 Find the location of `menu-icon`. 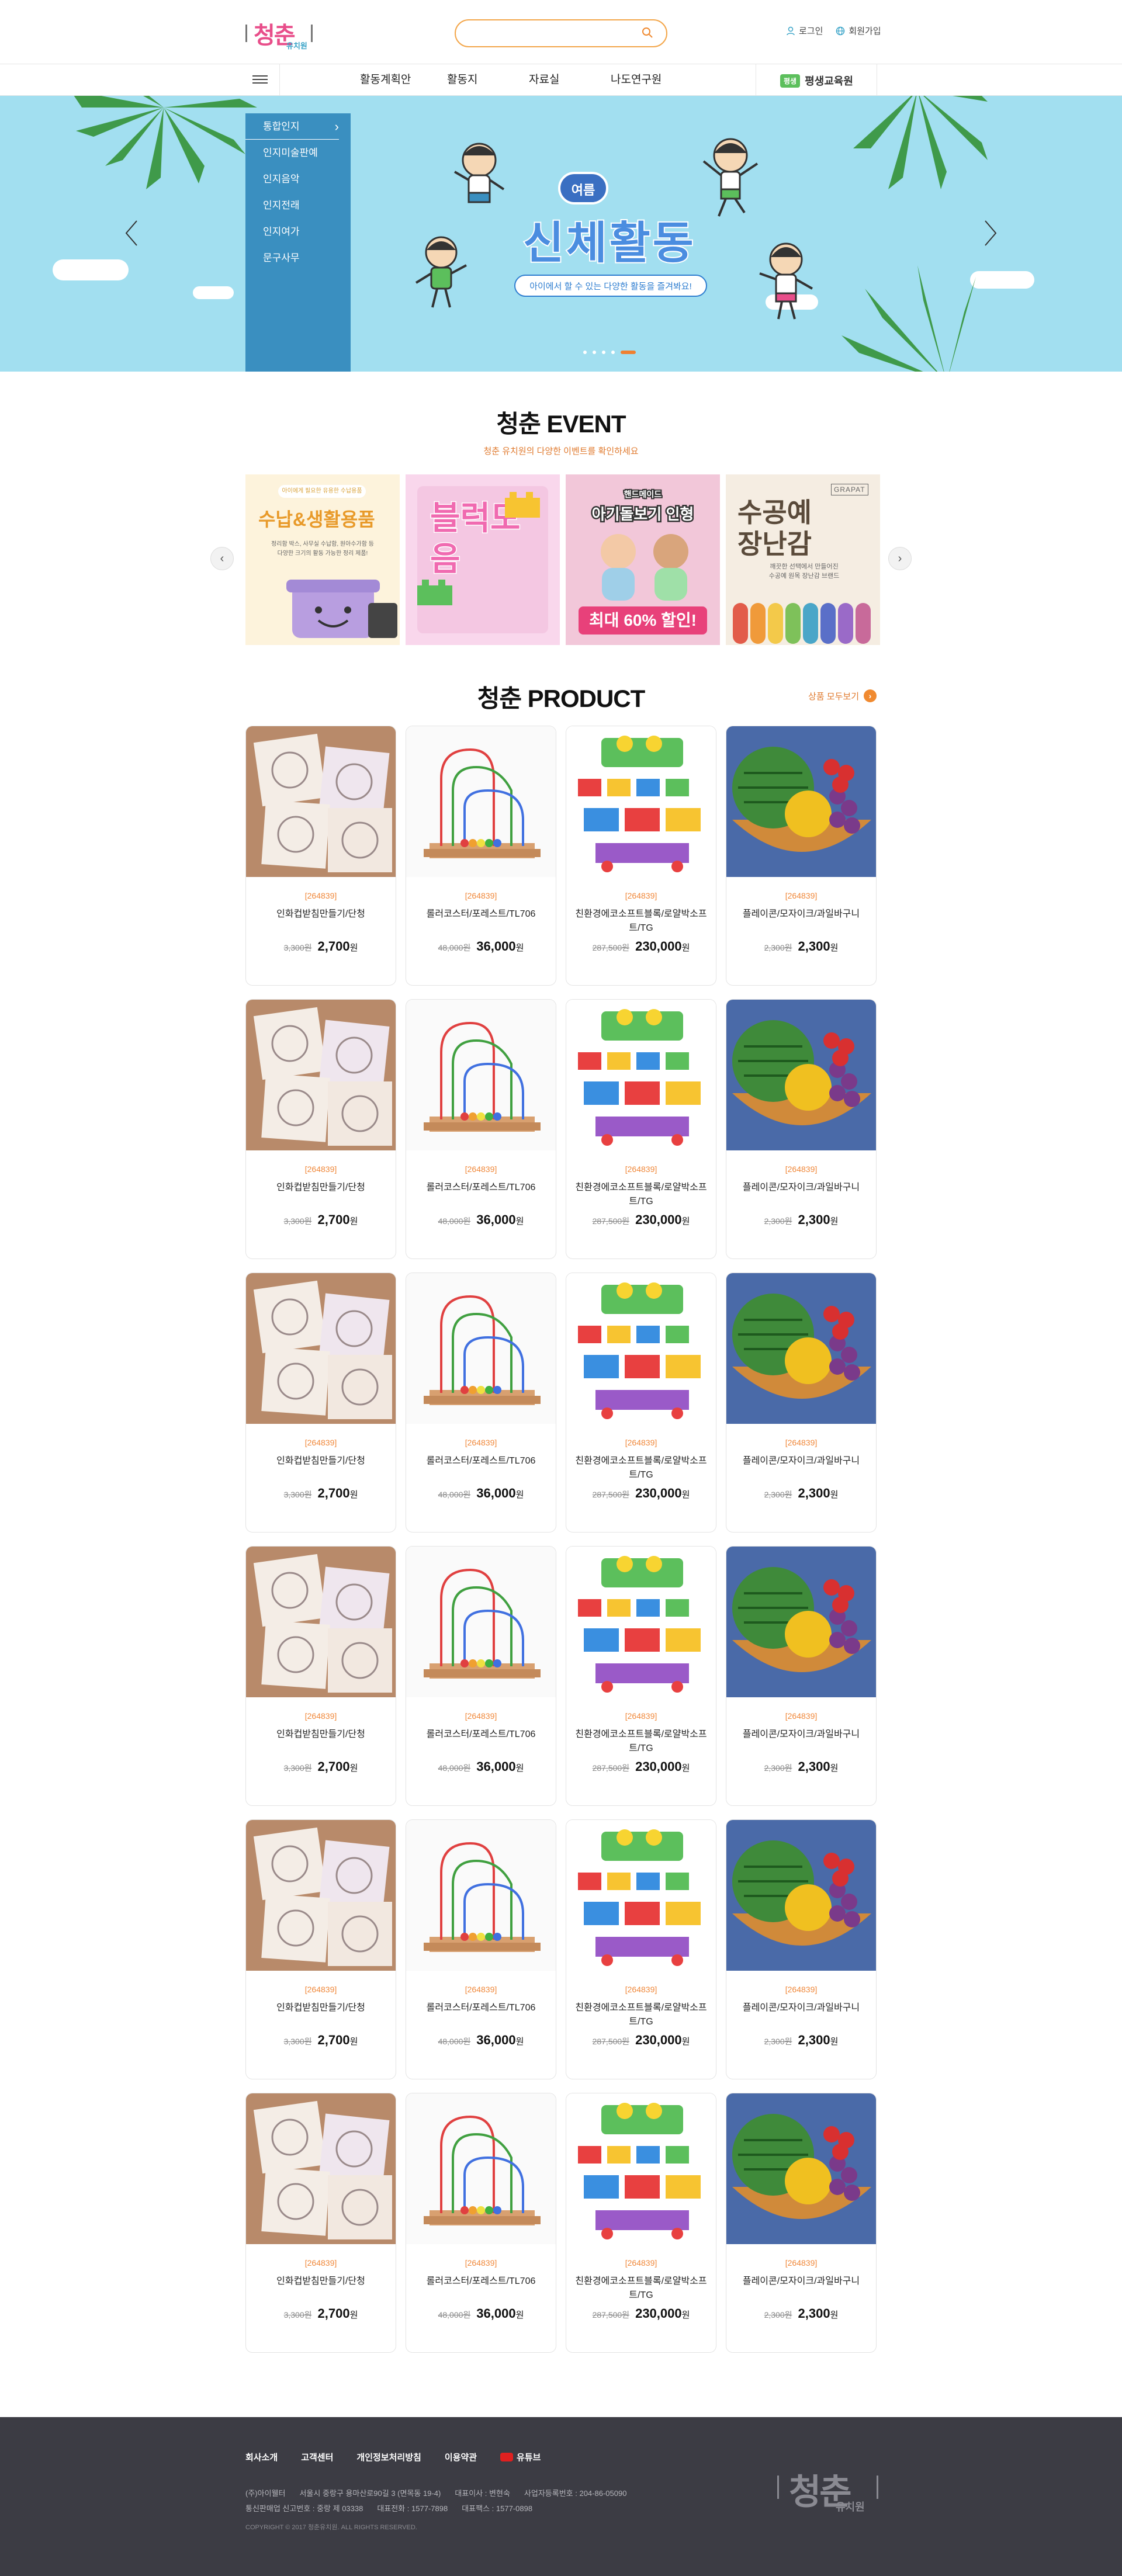

menu-icon is located at coordinates (260, 80).